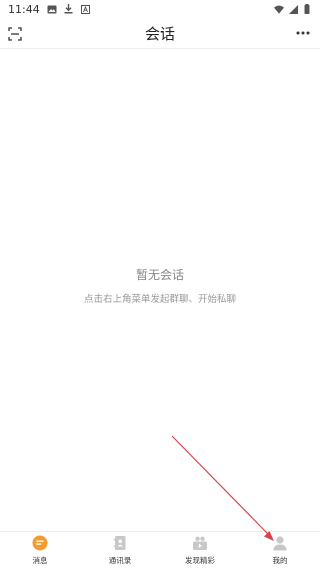 This screenshot has width=320, height=568. What do you see at coordinates (160, 9) in the screenshot?
I see `status-bar: 11:44` at bounding box center [160, 9].